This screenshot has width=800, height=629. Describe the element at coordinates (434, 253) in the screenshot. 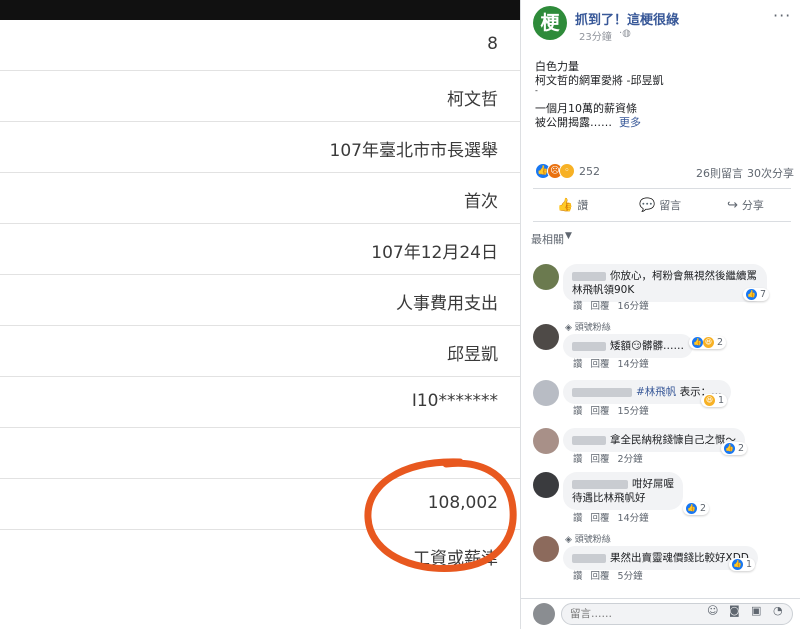

I see `record-value: 107年12月24日` at that location.